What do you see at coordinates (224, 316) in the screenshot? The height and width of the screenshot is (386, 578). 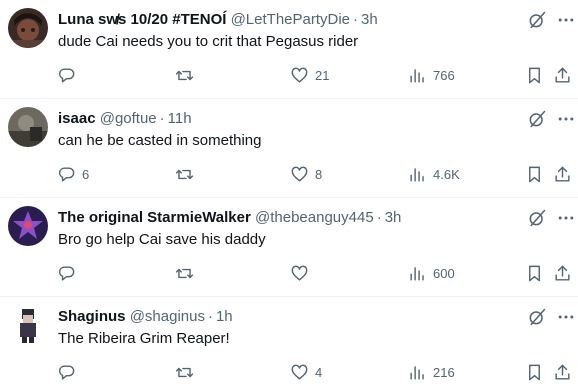 I see `timestamp: 1h` at bounding box center [224, 316].